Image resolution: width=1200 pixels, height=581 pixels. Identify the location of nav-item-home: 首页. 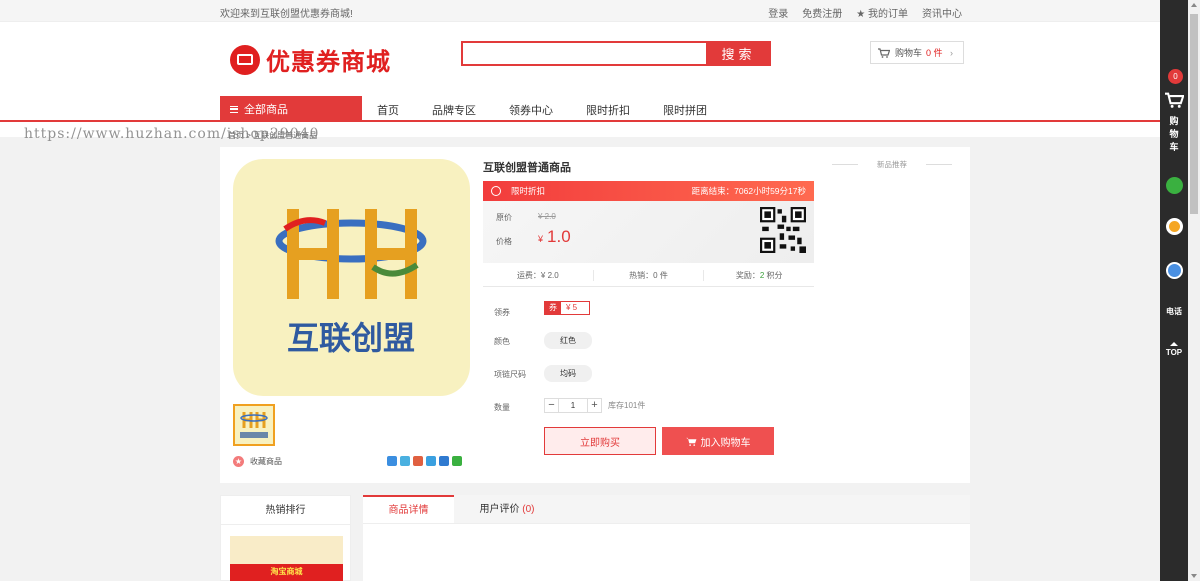
(388, 110).